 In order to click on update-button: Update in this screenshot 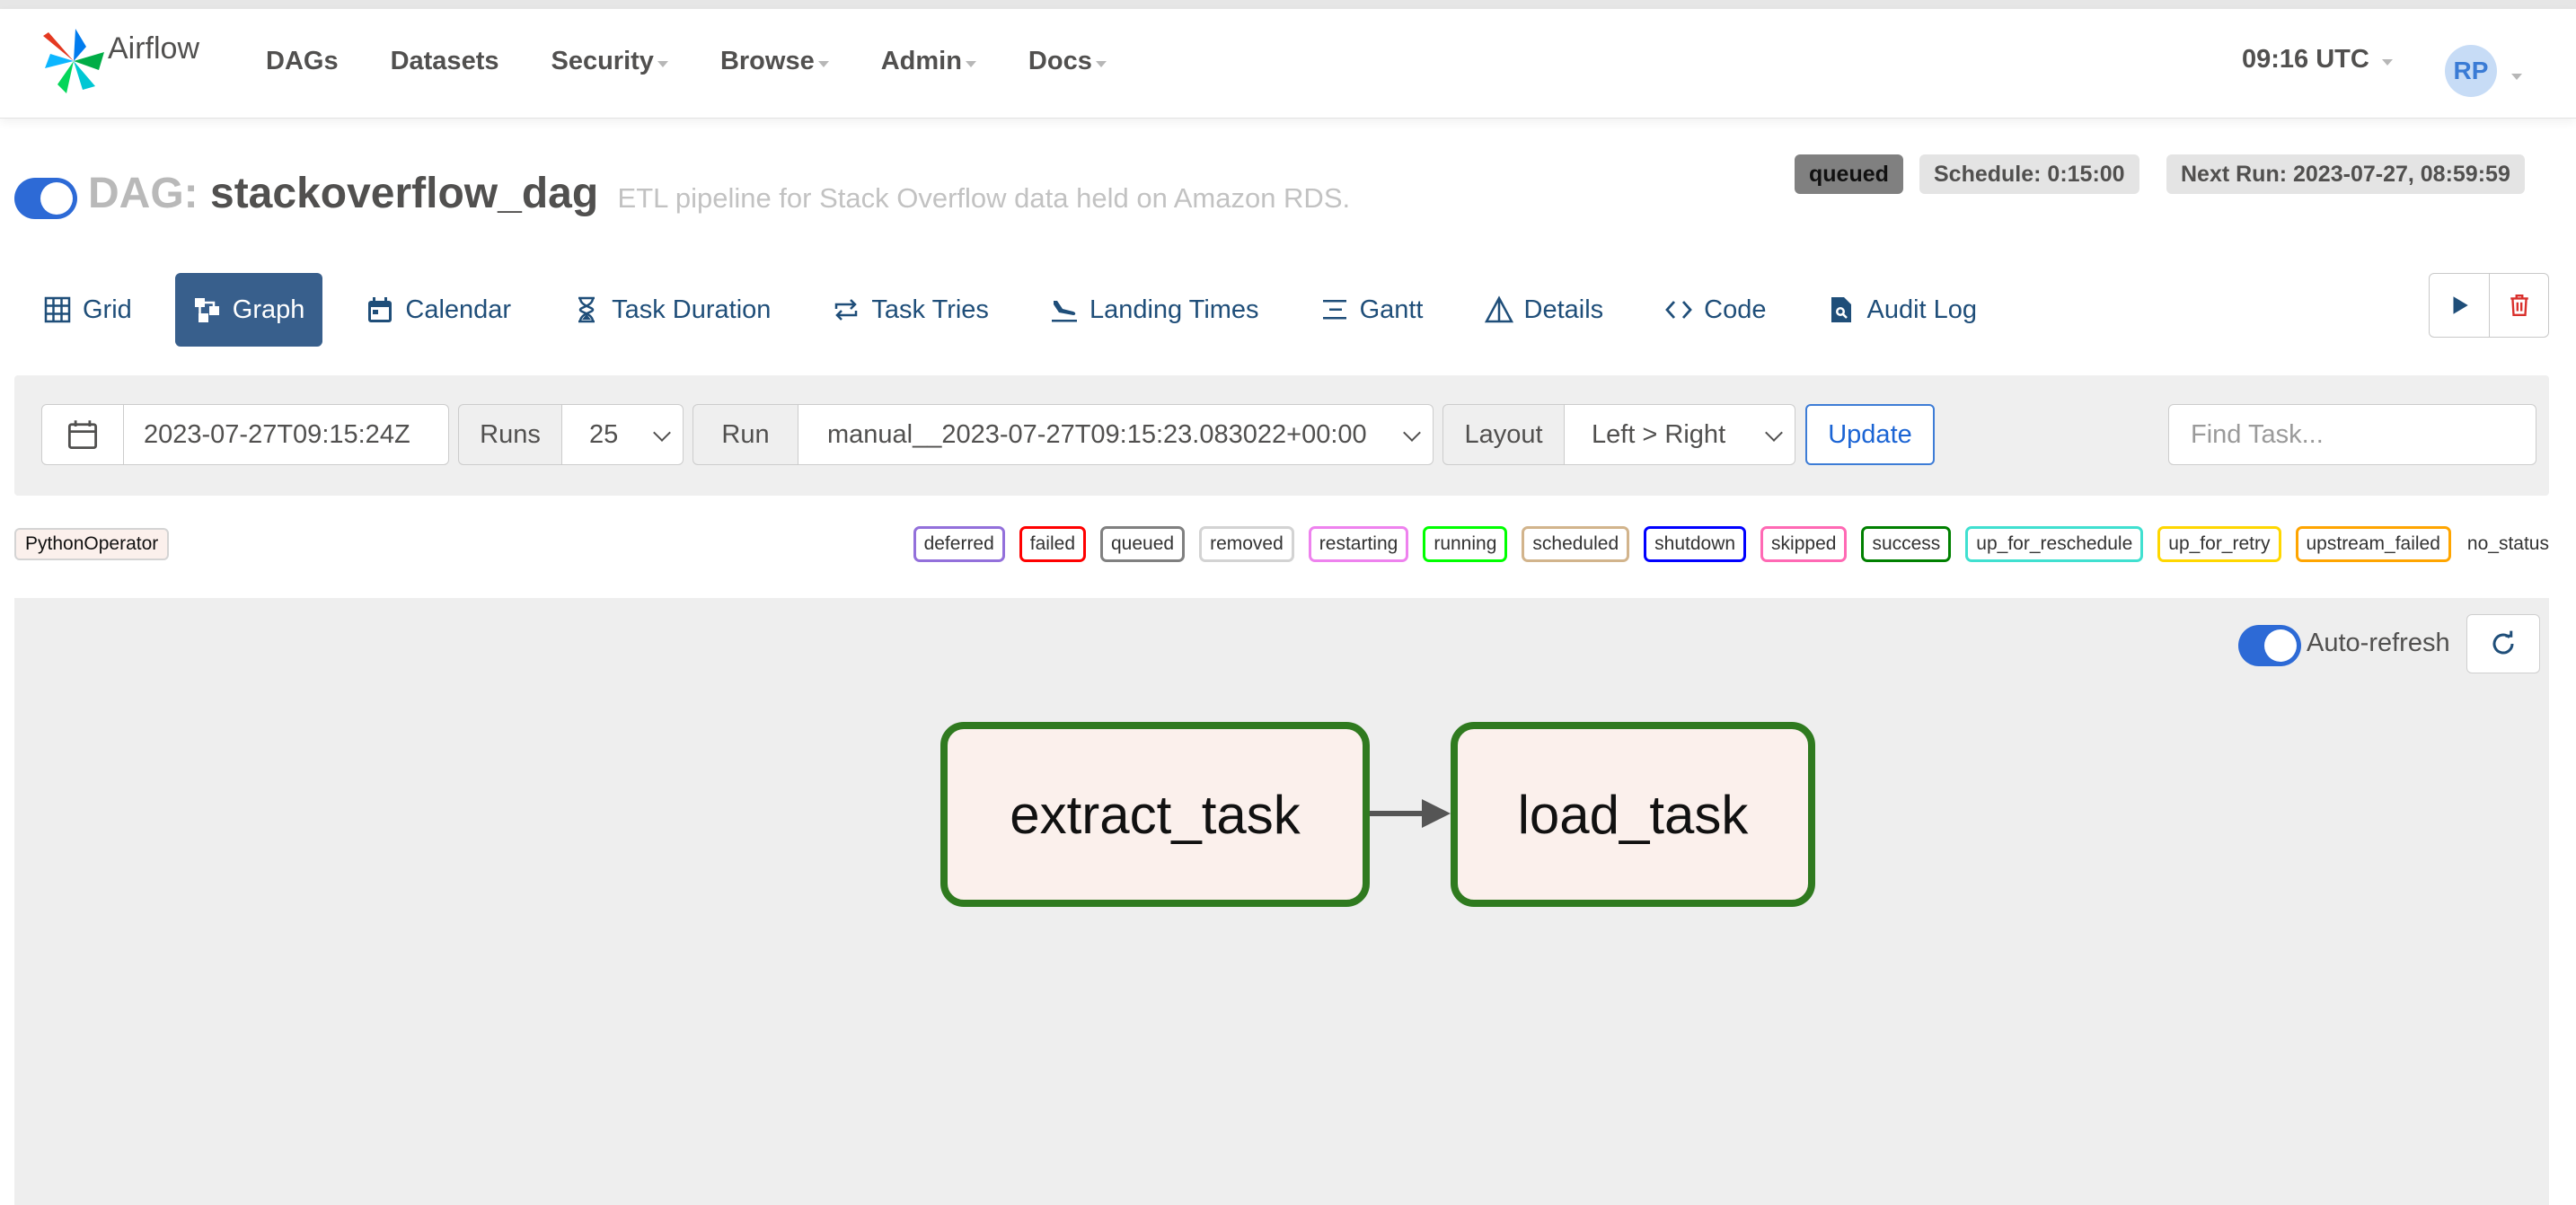, I will do `click(1870, 435)`.